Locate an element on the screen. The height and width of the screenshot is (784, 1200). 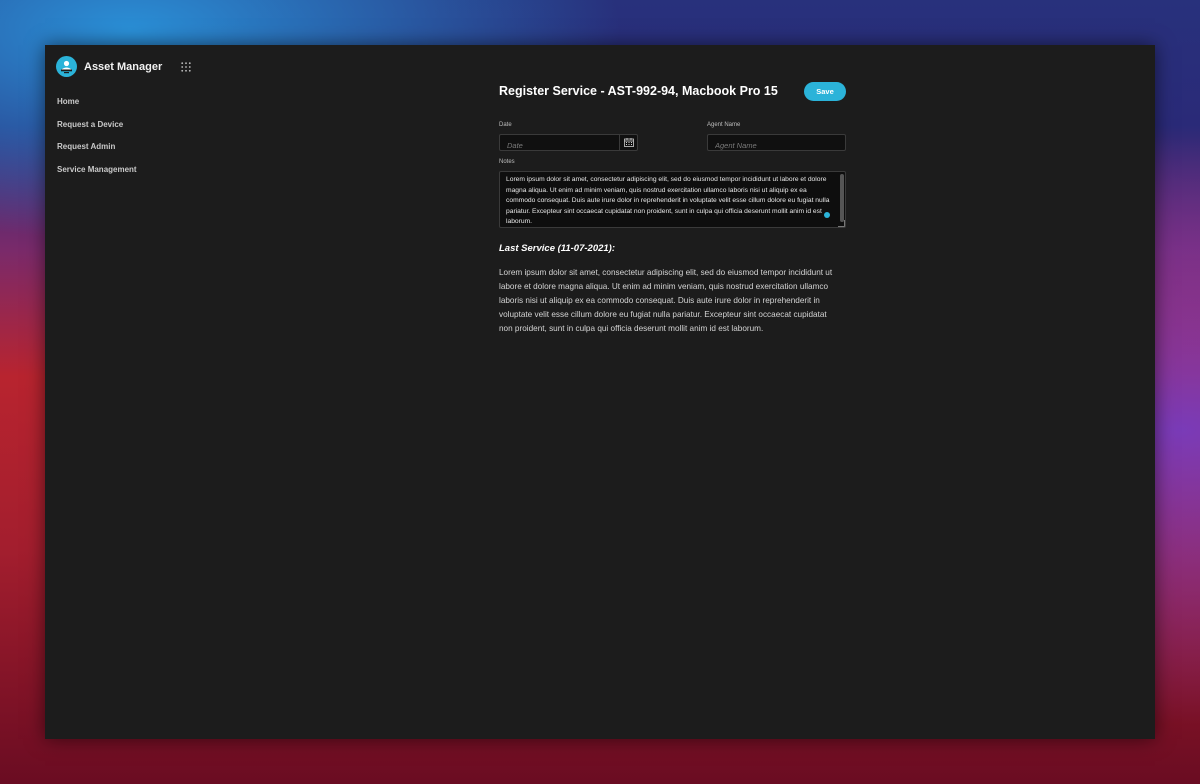
notes-label: Notes is located at coordinates (507, 162).